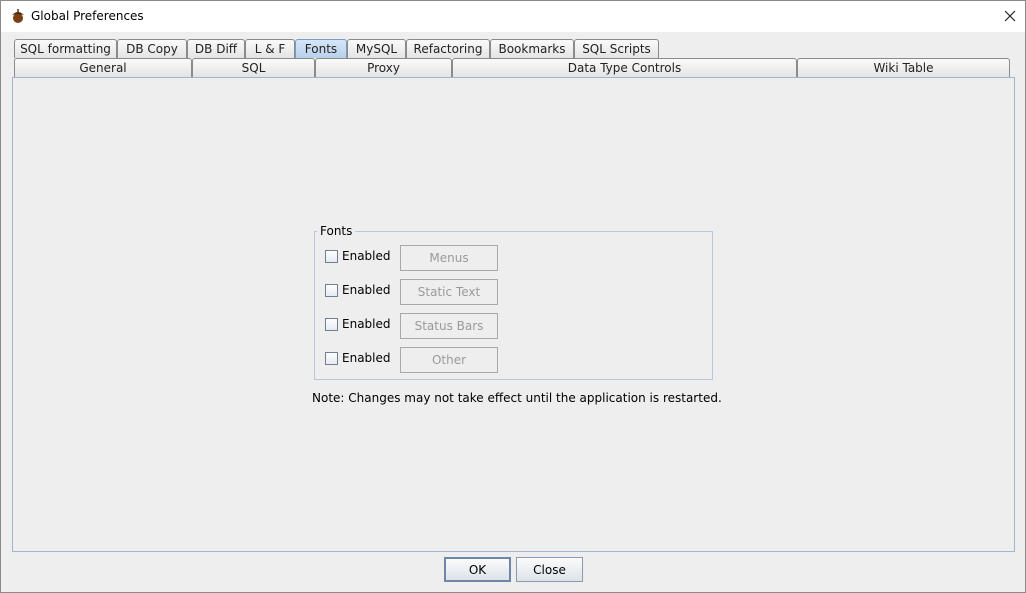 This screenshot has height=593, width=1026. Describe the element at coordinates (903, 67) in the screenshot. I see `tab-wiki-table: Wiki Table` at that location.